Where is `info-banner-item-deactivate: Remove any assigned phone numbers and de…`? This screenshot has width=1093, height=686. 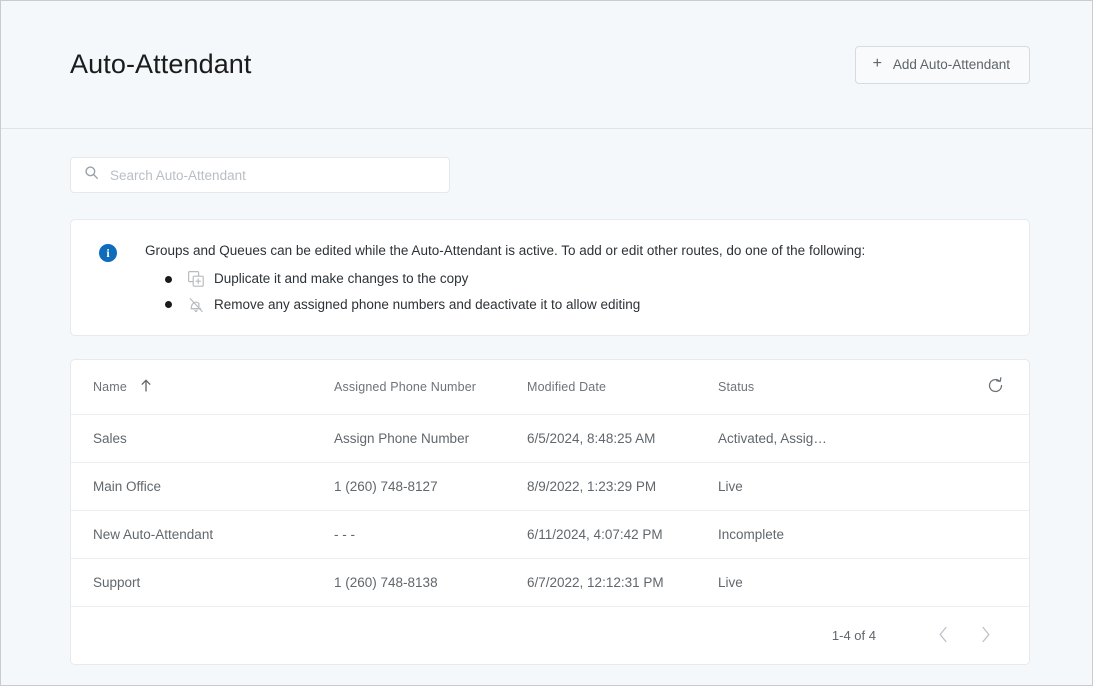 info-banner-item-deactivate: Remove any assigned phone numbers and de… is located at coordinates (575, 305).